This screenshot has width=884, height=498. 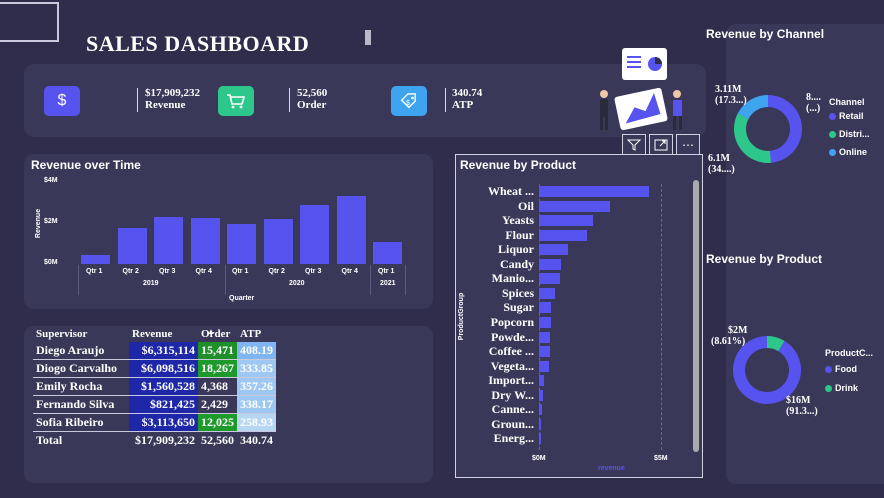 I want to click on product-label: Yeasts, so click(x=518, y=220).